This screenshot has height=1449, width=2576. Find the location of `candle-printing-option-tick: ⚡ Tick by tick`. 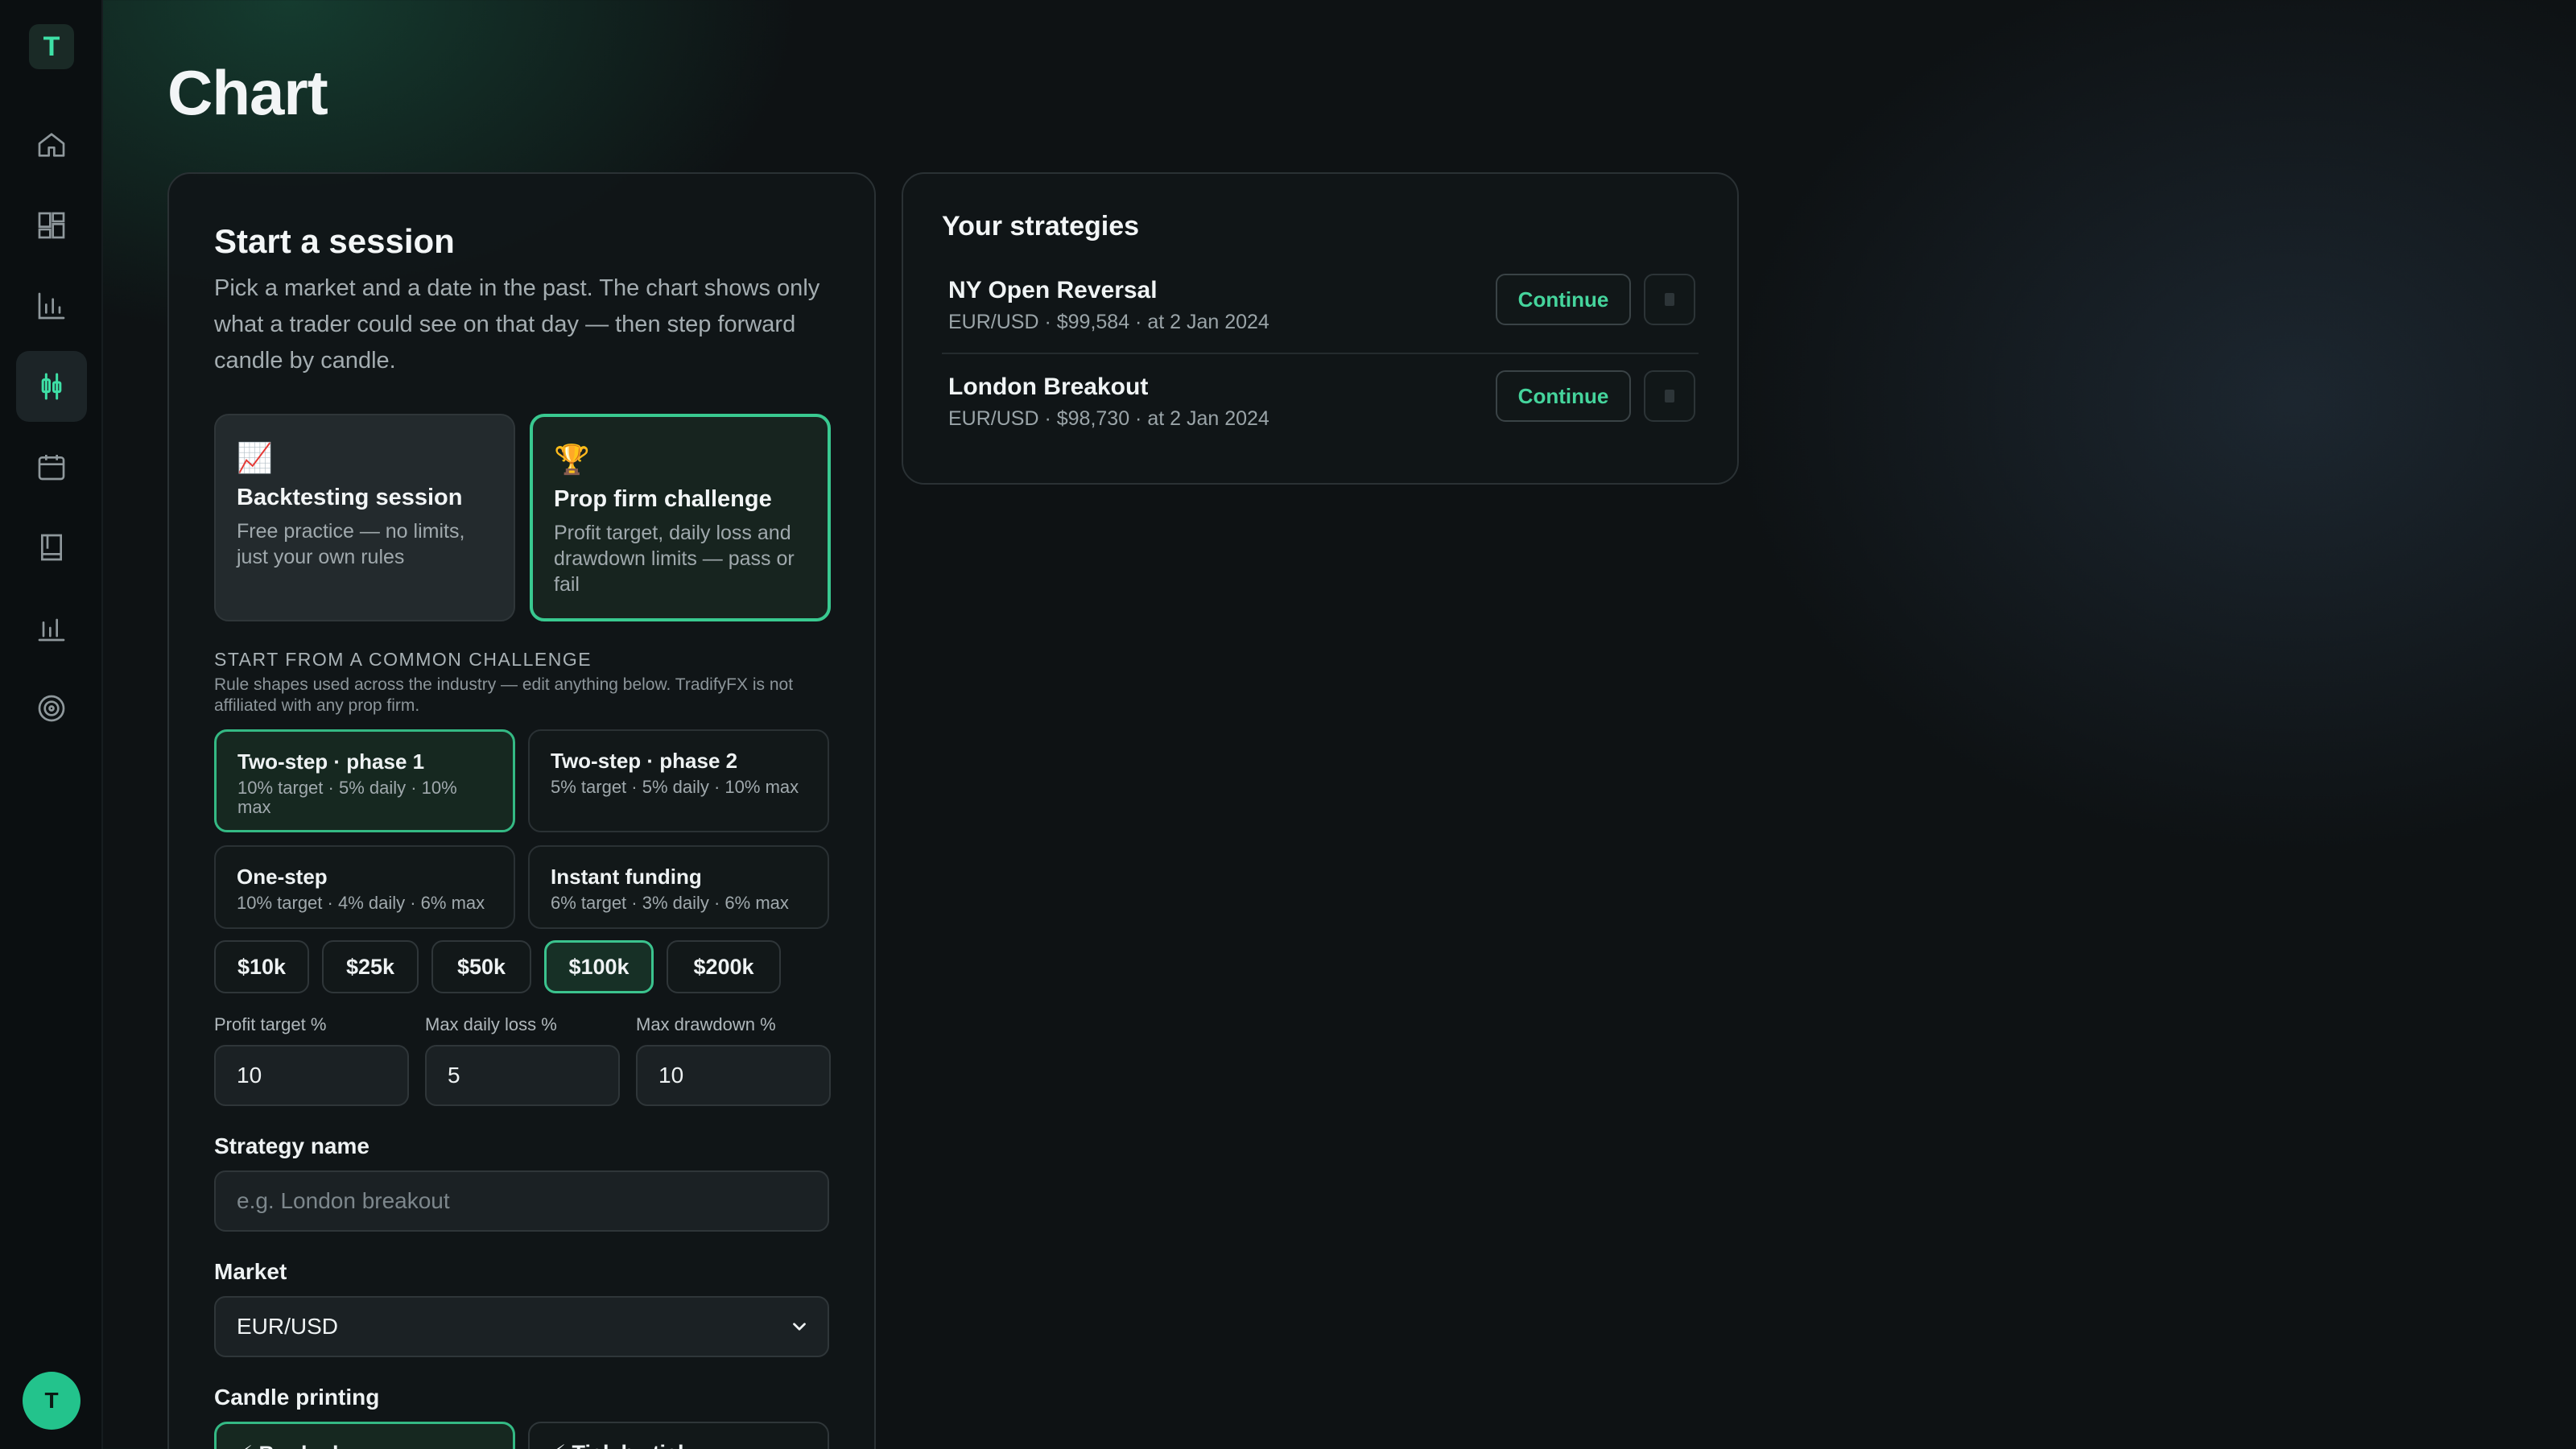

candle-printing-option-tick: ⚡ Tick by tick is located at coordinates (678, 1435).